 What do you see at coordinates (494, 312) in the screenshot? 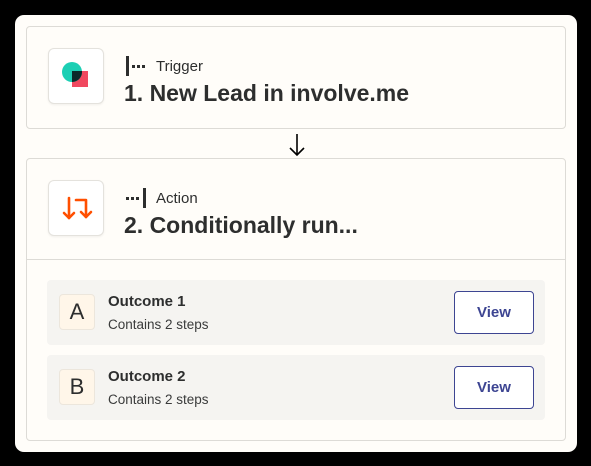
I see `view-outcome-1-button: View` at bounding box center [494, 312].